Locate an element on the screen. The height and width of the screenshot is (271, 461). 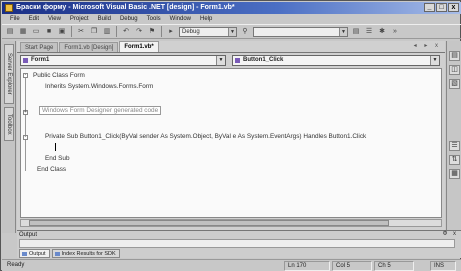
save-icon: ■ is located at coordinates (49, 32).